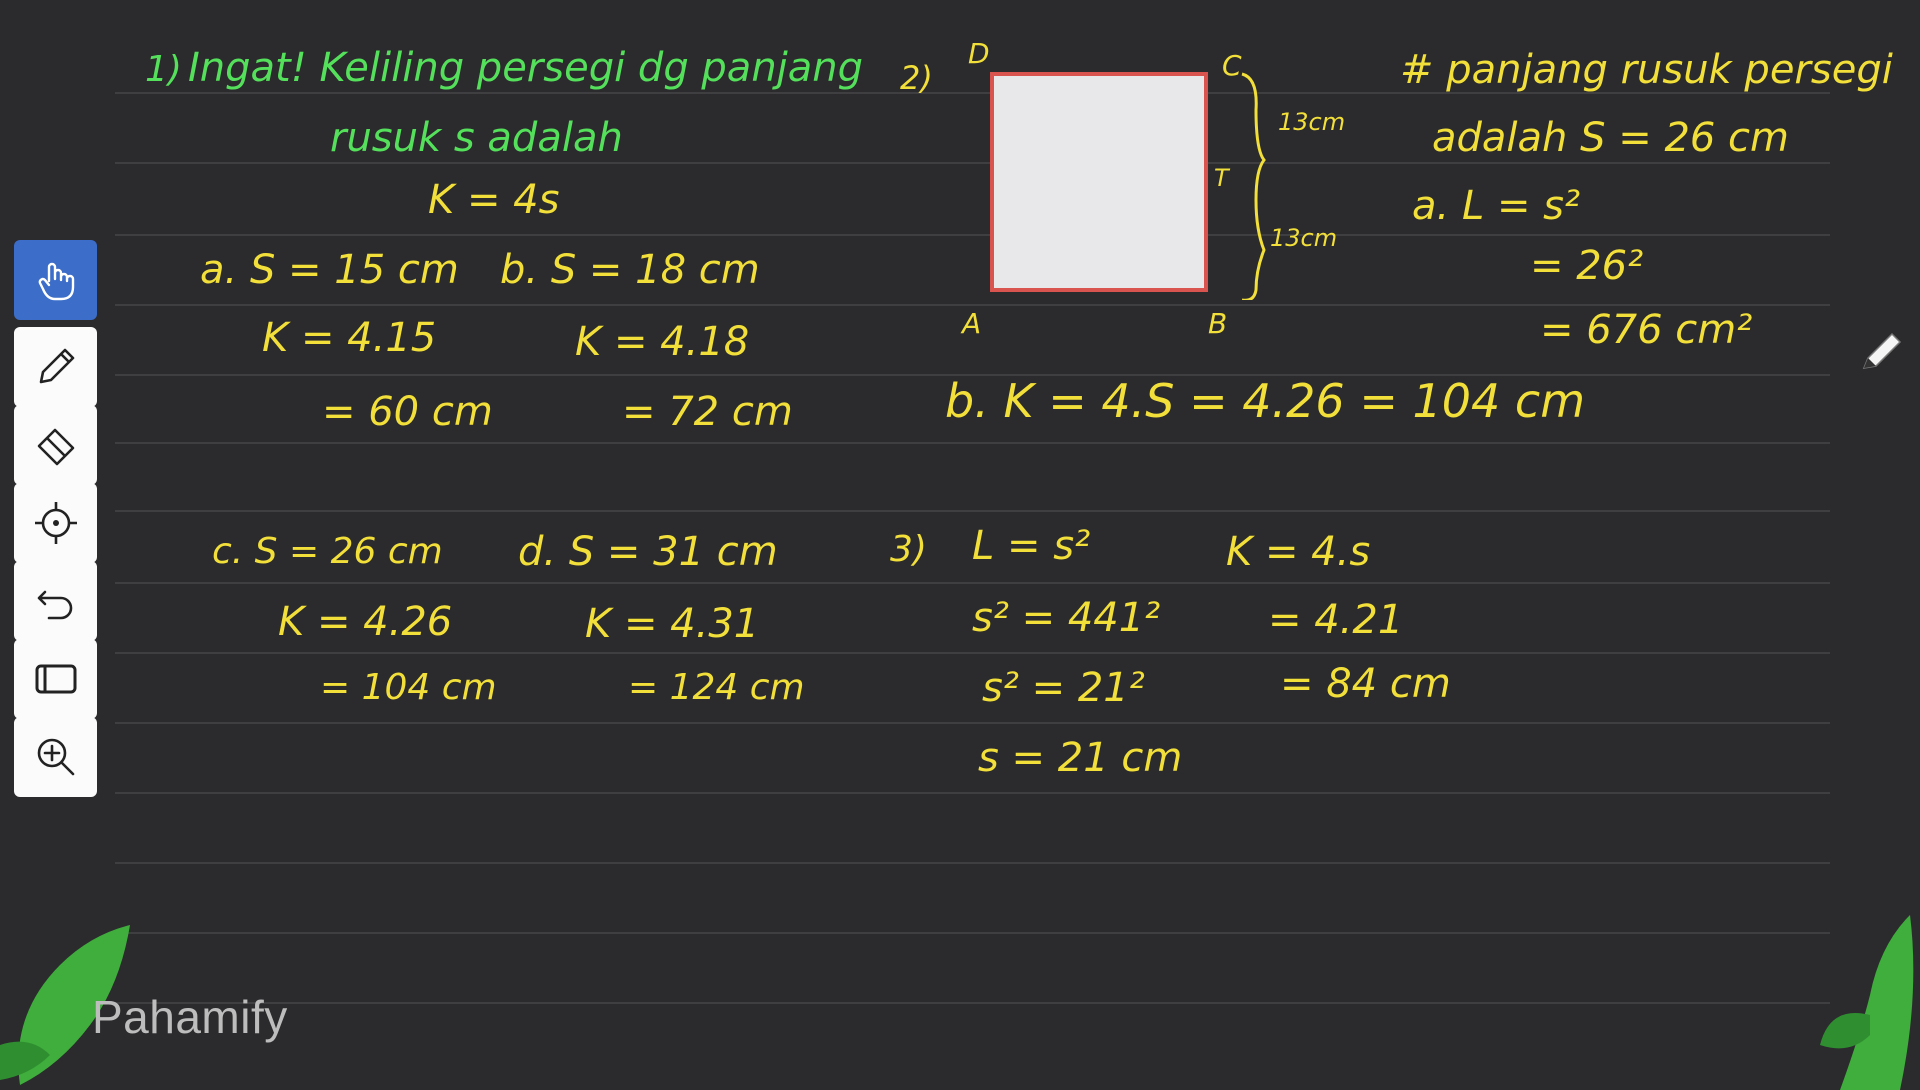 The image size is (1920, 1090). Describe the element at coordinates (1646, 330) in the screenshot. I see `q2a-result: = 676 cm²` at that location.